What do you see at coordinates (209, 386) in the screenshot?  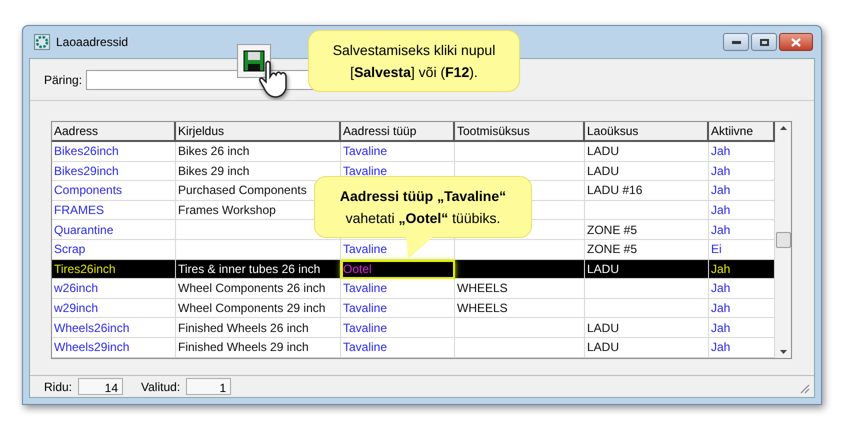 I see `selected-count: 1` at bounding box center [209, 386].